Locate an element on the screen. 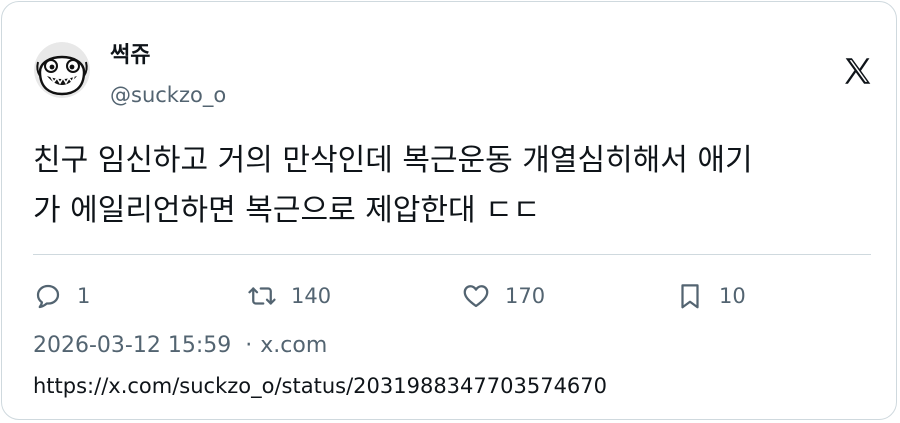 This screenshot has width=900, height=423. reply-button: 1 is located at coordinates (61, 296).